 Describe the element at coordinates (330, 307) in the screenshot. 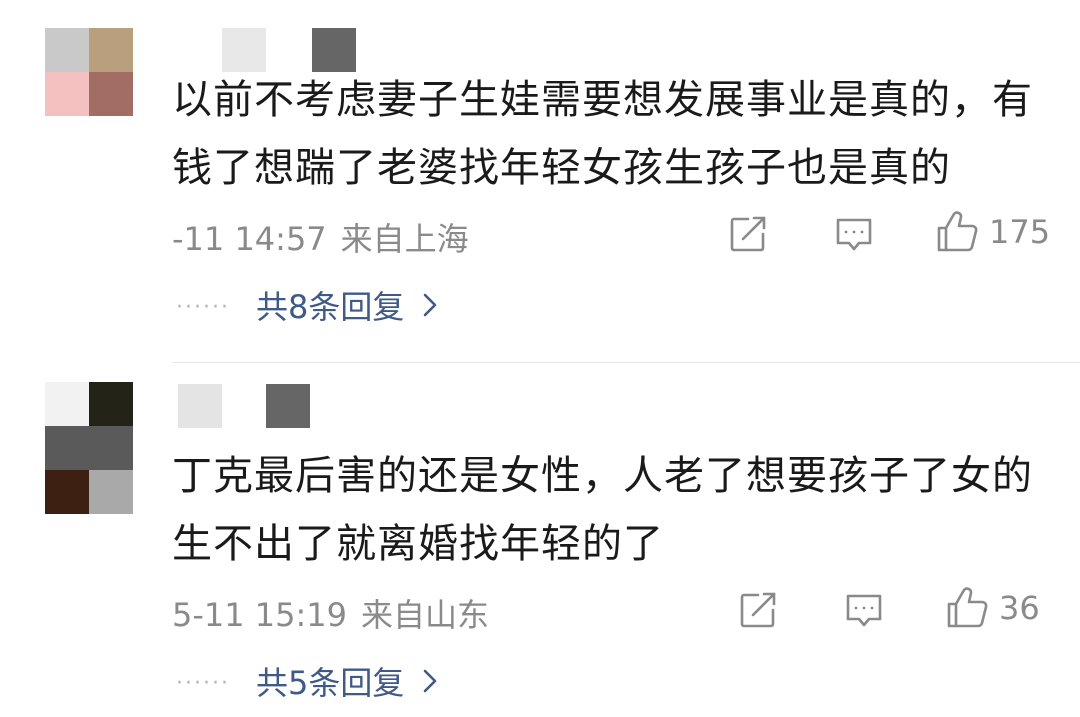

I see `replies-count: 共8条回复` at that location.